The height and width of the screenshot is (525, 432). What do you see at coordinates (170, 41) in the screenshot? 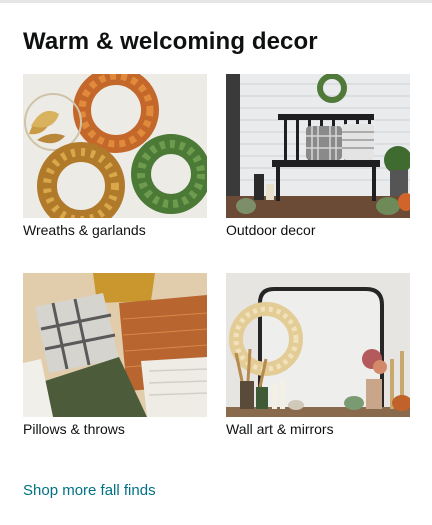
I see `card-title: Warm & welcoming decor` at bounding box center [170, 41].